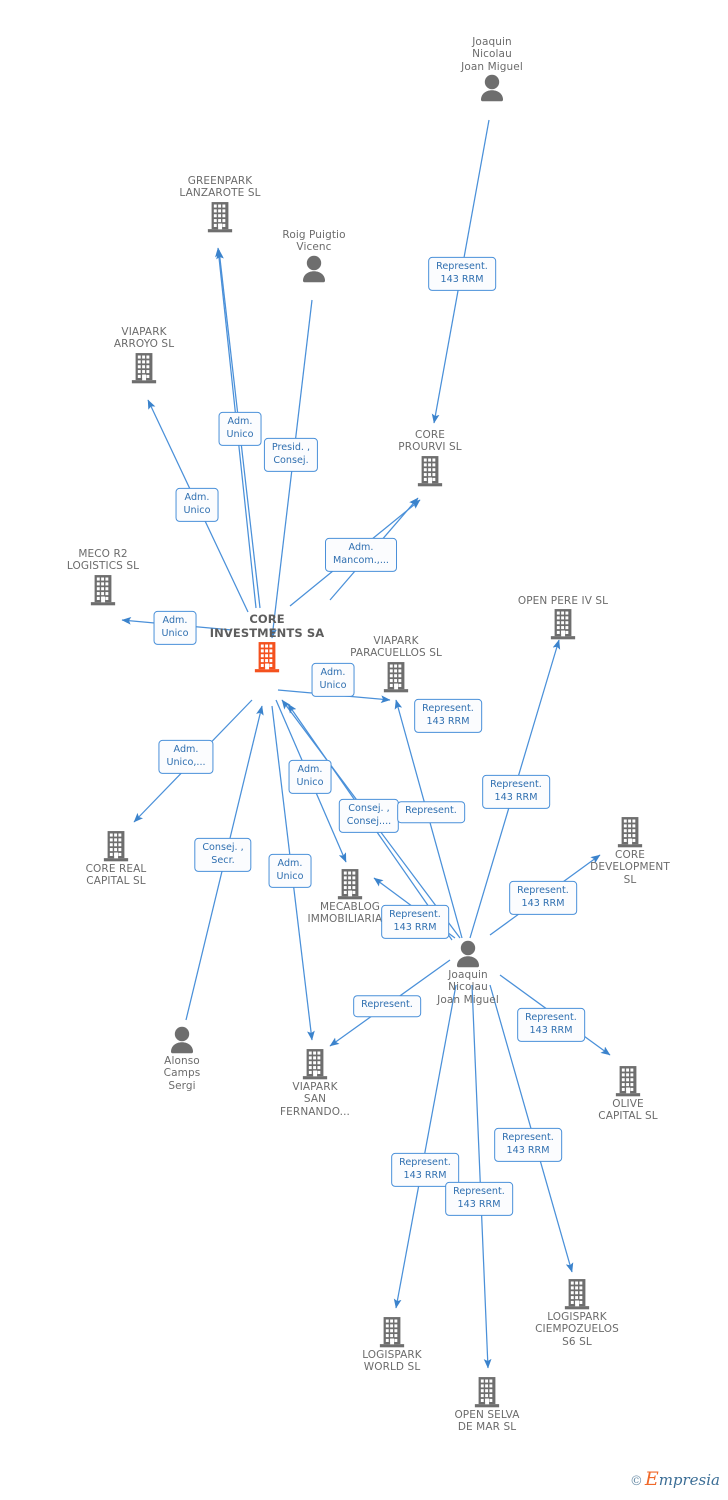  What do you see at coordinates (314, 241) in the screenshot?
I see `node-label-roig: Roig Puigtio Vicenc` at bounding box center [314, 241].